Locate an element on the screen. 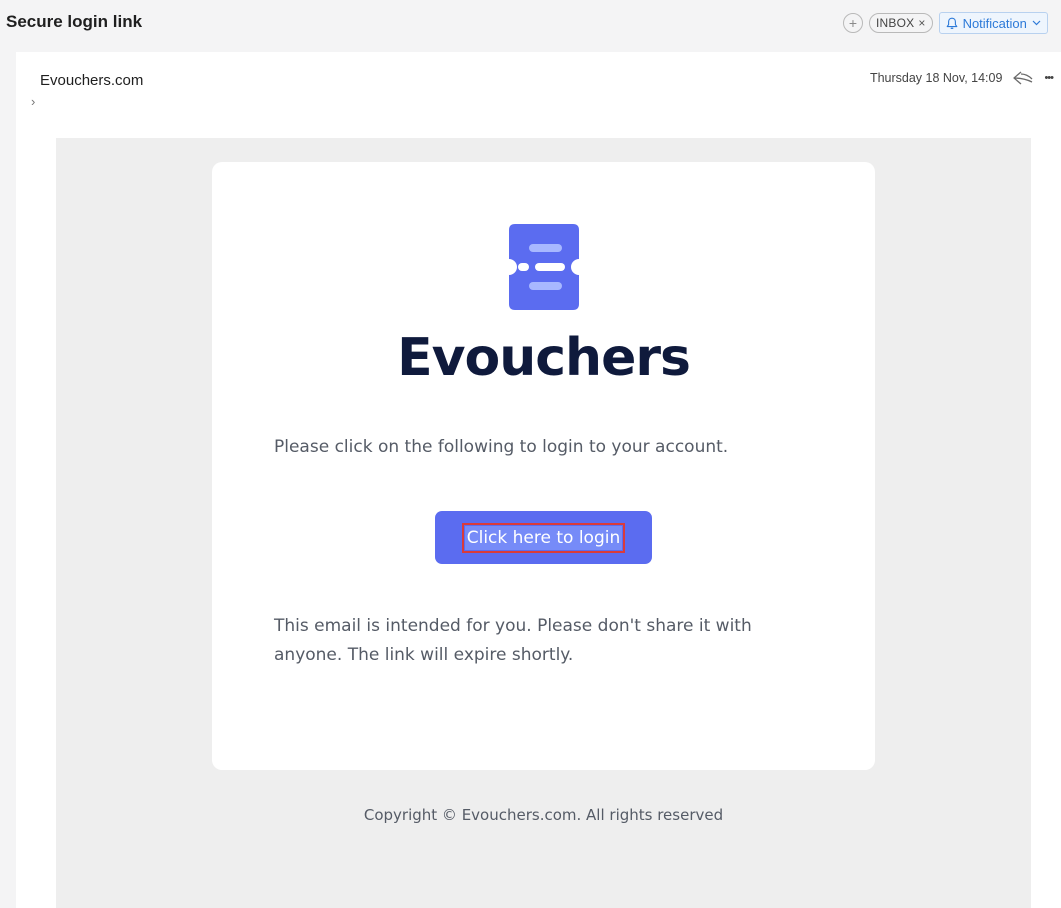  login-button-label: Click here to login is located at coordinates (543, 537).